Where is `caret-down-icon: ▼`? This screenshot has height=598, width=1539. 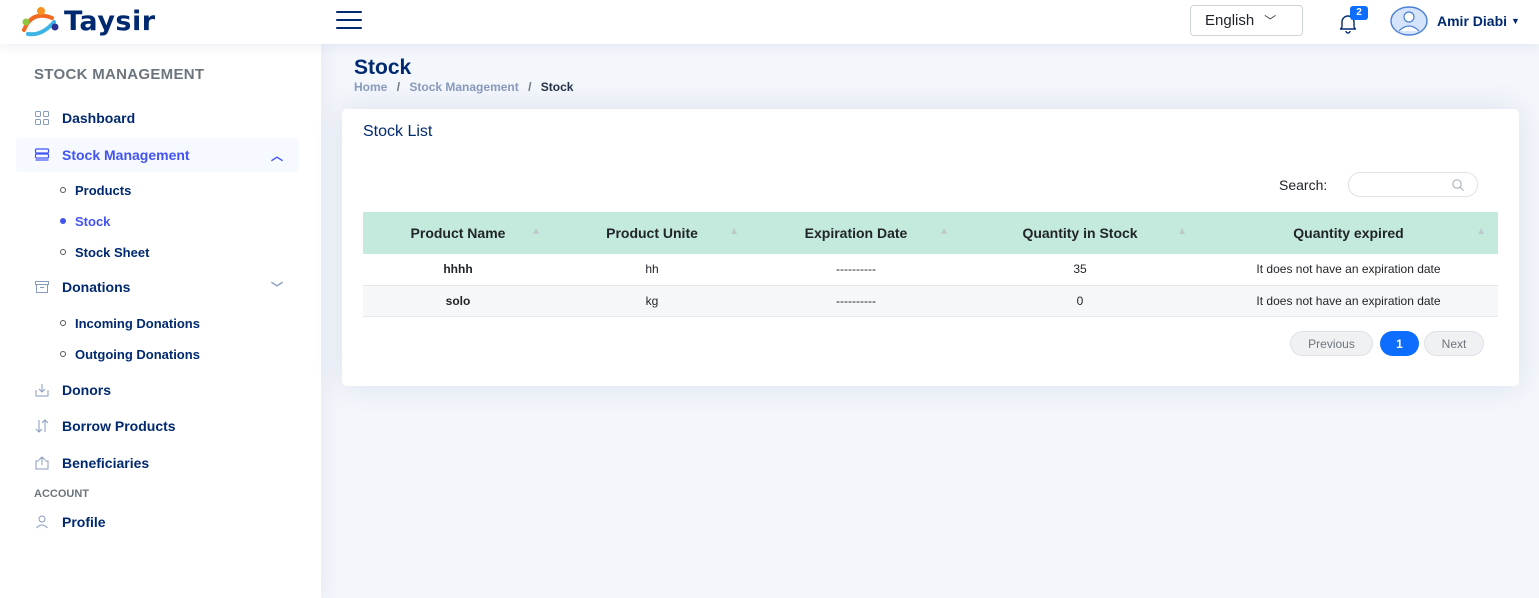 caret-down-icon: ▼ is located at coordinates (1515, 21).